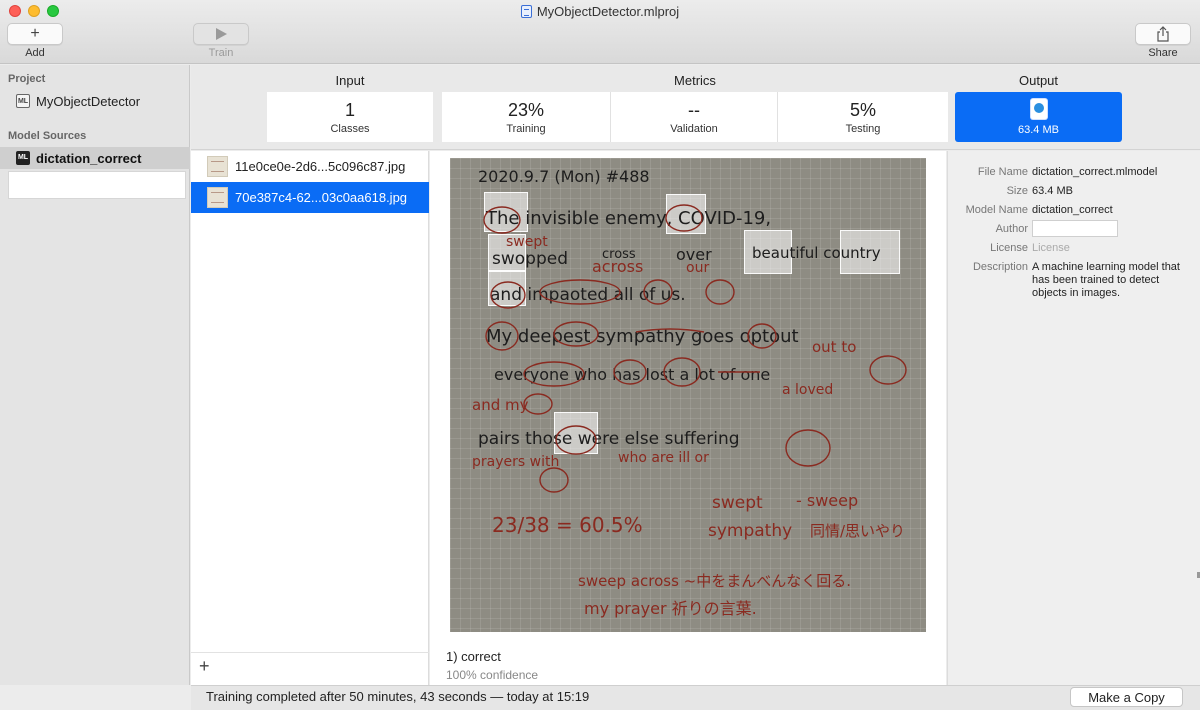 The image size is (1200, 710). Describe the element at coordinates (694, 129) in the screenshot. I see `validation-label: Validation` at that location.